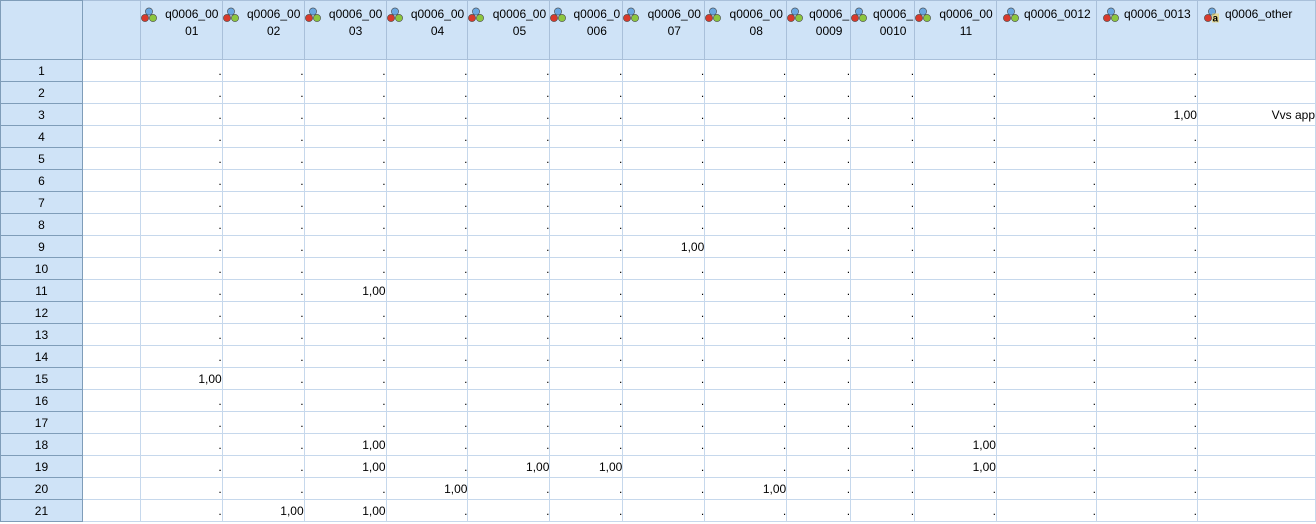 The width and height of the screenshot is (1316, 524). Describe the element at coordinates (746, 30) in the screenshot. I see `column-header-q0006-0008: q0006_0008` at that location.